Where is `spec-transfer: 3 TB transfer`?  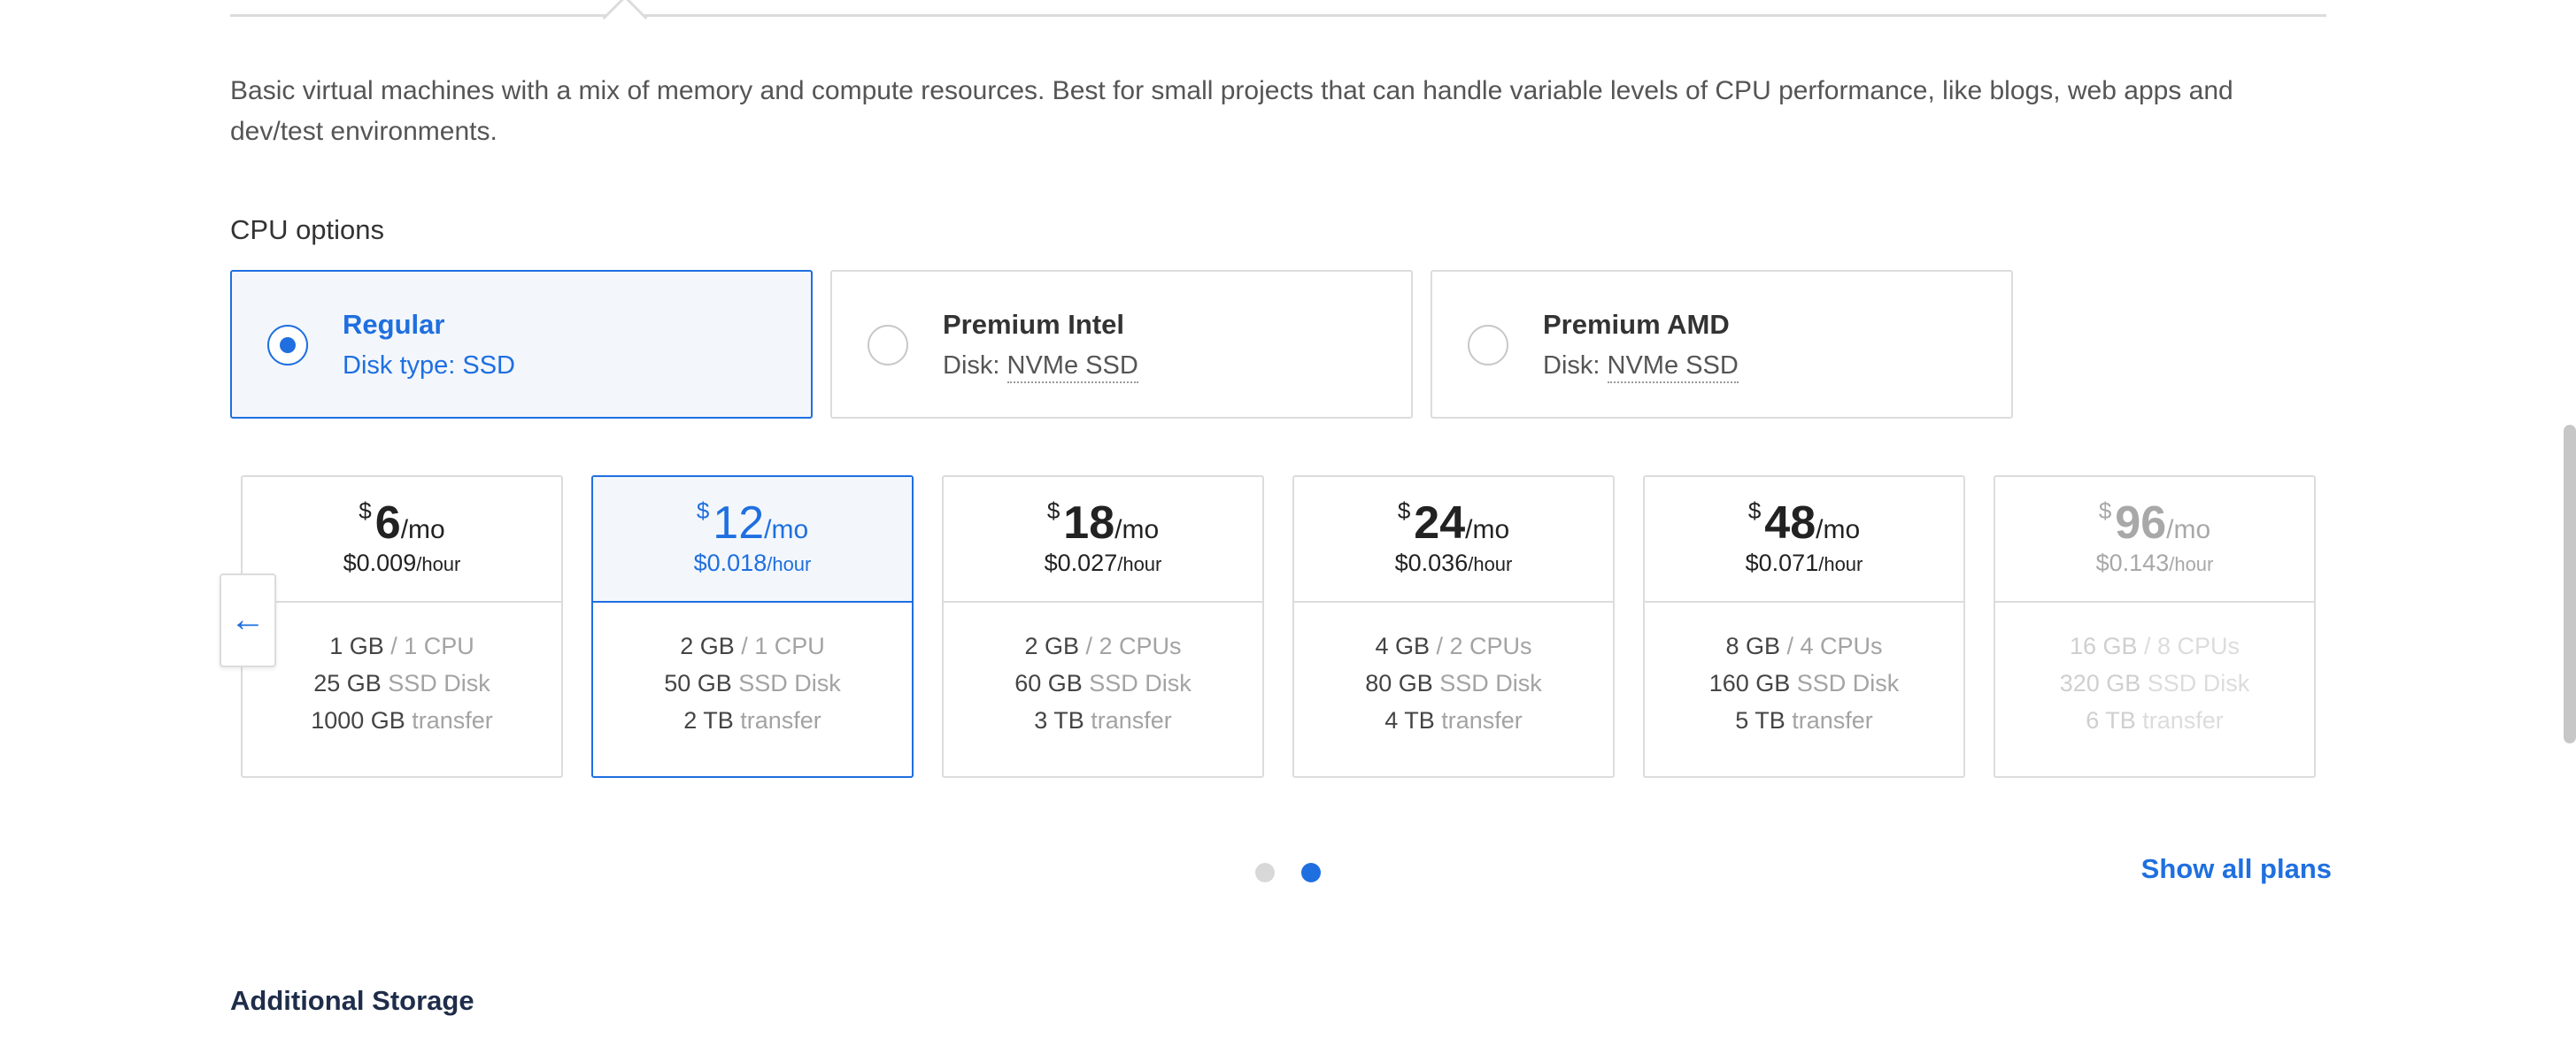 spec-transfer: 3 TB transfer is located at coordinates (1103, 720).